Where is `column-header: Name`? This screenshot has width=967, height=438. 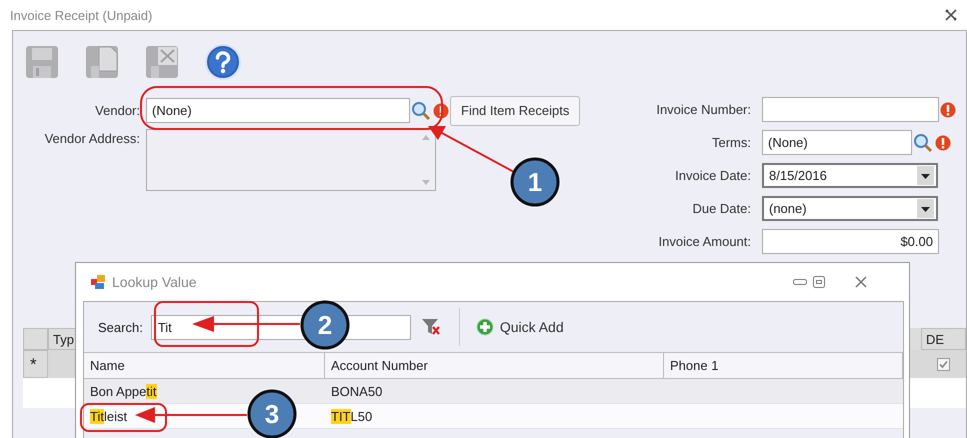
column-header: Name is located at coordinates (204, 365).